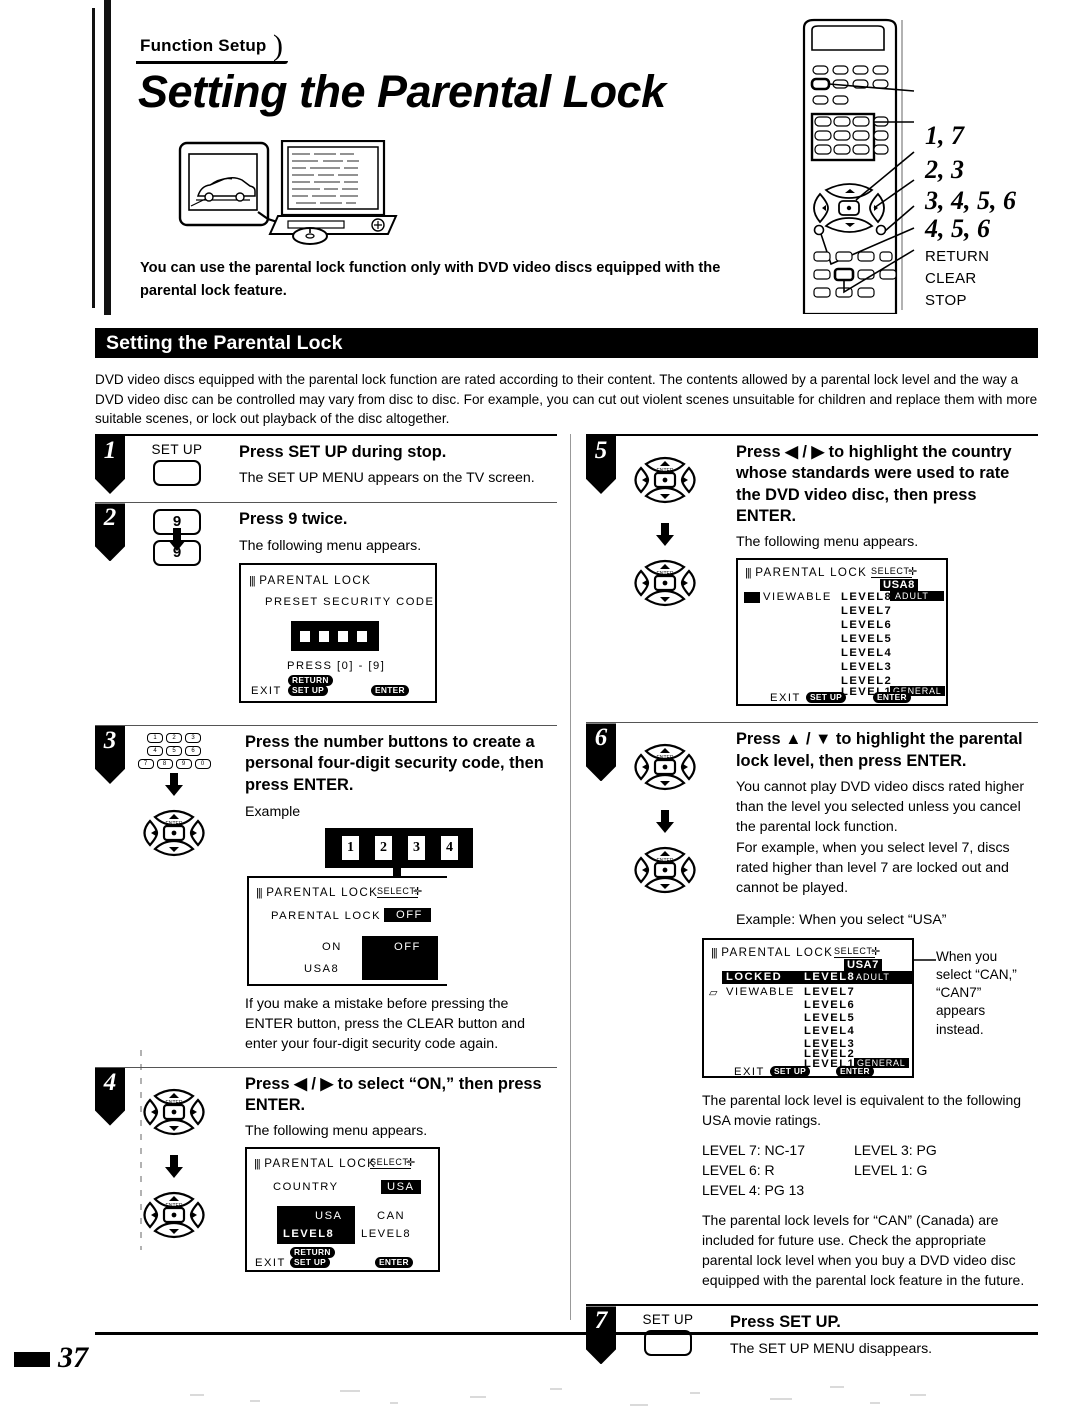 Image resolution: width=1080 pixels, height=1421 pixels. Describe the element at coordinates (257, 1164) in the screenshot. I see `osd-bars-icon-4: |||` at that location.